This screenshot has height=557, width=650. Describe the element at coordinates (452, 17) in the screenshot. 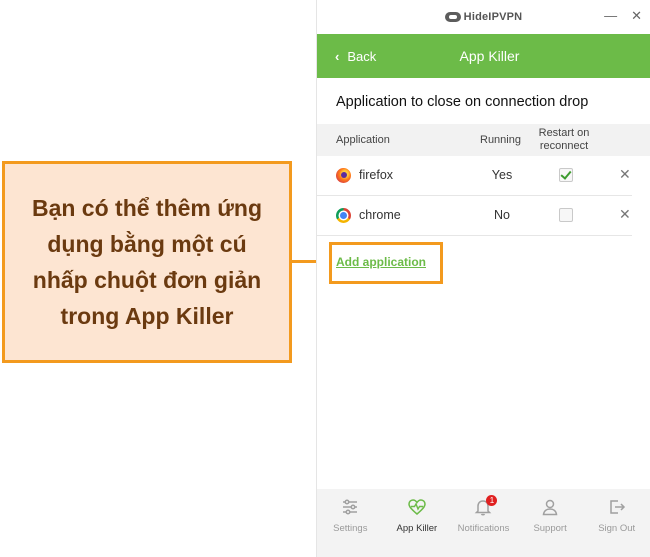

I see `logo-mark-icon` at that location.